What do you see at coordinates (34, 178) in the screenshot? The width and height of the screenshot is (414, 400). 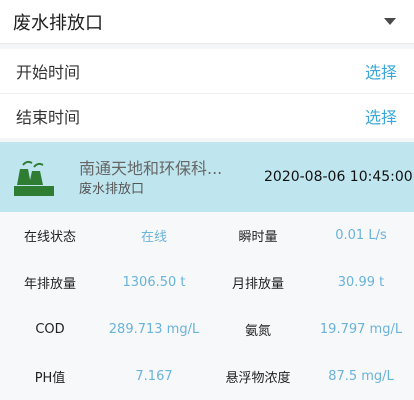 I see `factory-icon` at bounding box center [34, 178].